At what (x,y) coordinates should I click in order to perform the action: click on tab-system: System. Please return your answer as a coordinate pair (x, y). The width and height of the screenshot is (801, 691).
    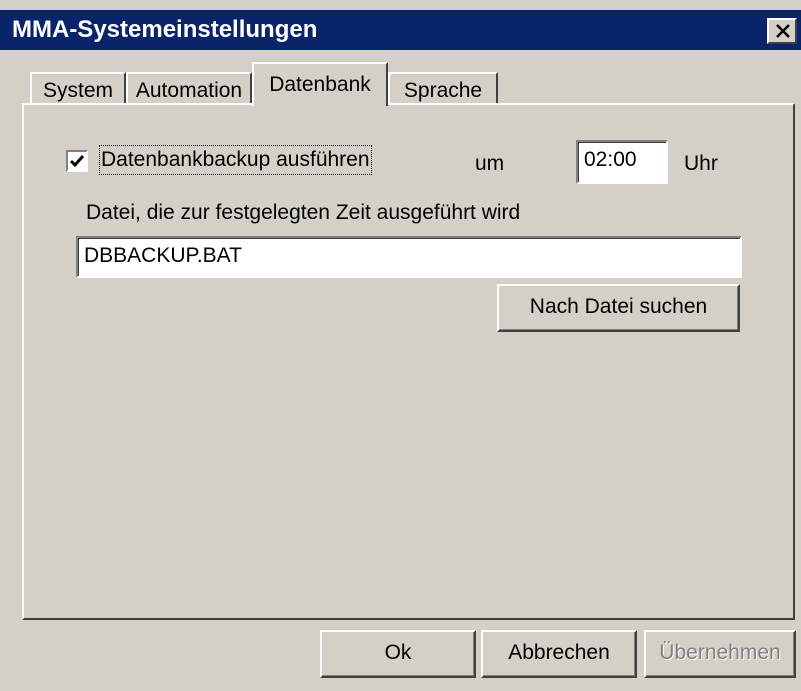
    Looking at the image, I should click on (78, 88).